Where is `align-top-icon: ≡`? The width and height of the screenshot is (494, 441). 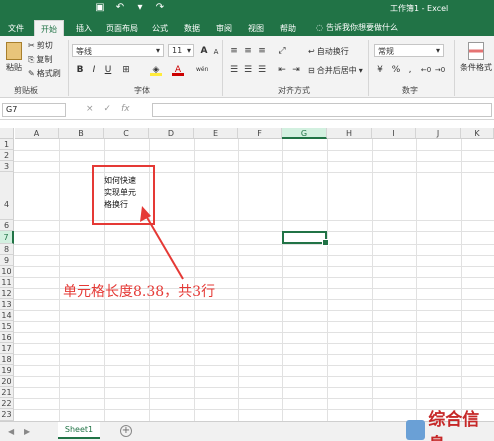
align-top-icon: ≡ is located at coordinates (234, 51).